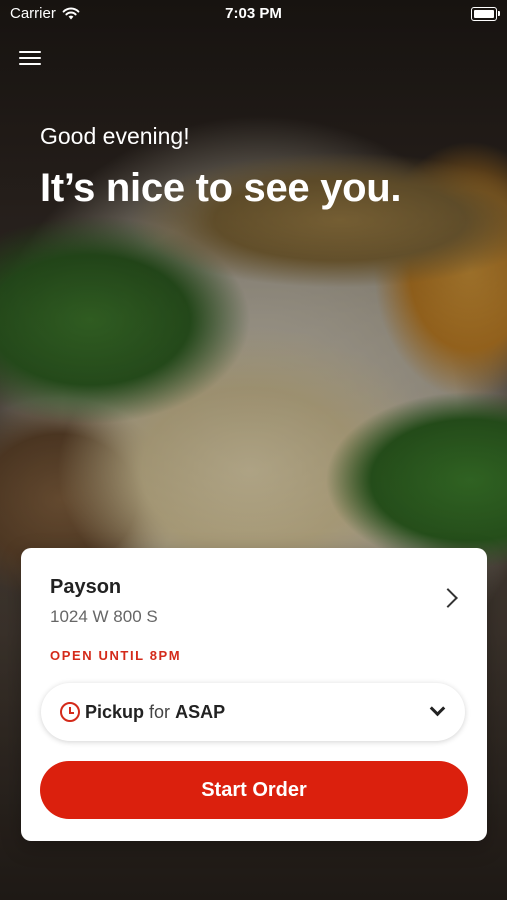 The height and width of the screenshot is (900, 507). Describe the element at coordinates (160, 712) in the screenshot. I see `order-mode-connector: for` at that location.